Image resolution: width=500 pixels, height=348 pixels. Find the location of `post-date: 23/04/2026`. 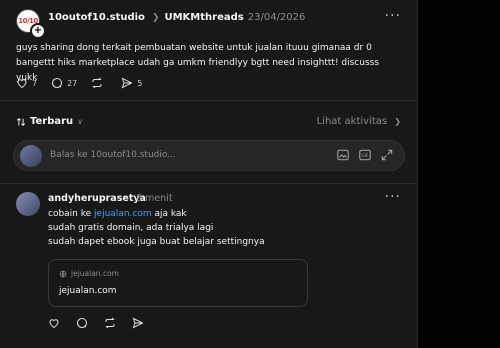

post-date: 23/04/2026 is located at coordinates (276, 17).